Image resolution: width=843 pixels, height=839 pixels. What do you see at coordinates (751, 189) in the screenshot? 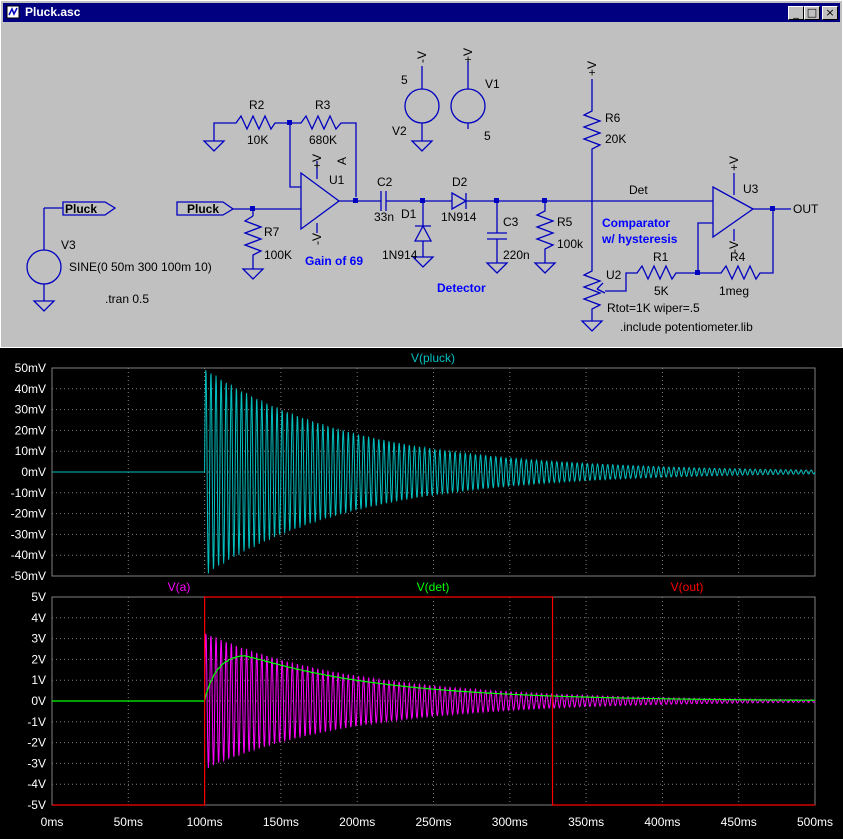
I see `label-u3: U3` at bounding box center [751, 189].